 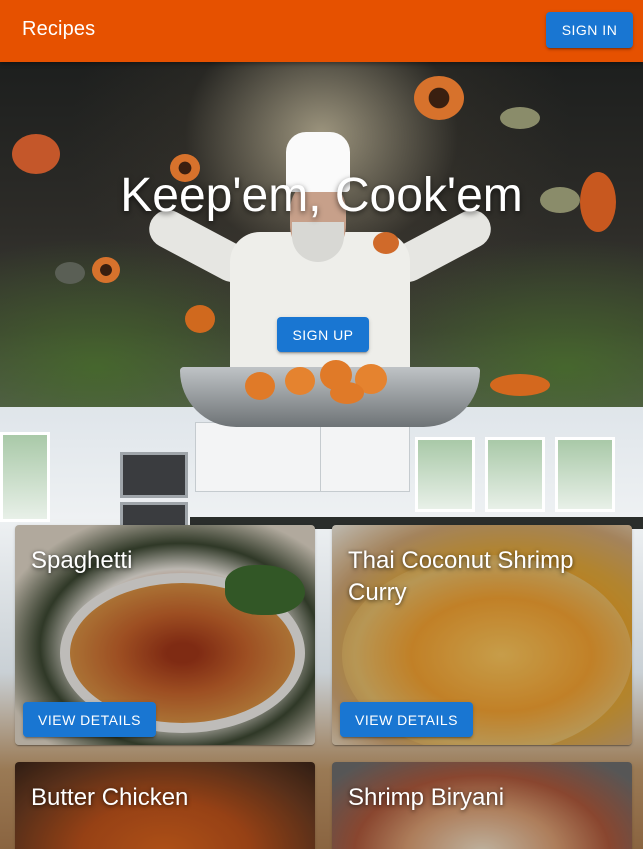 I want to click on recipe-title: Shrimp Biryani, so click(x=426, y=797).